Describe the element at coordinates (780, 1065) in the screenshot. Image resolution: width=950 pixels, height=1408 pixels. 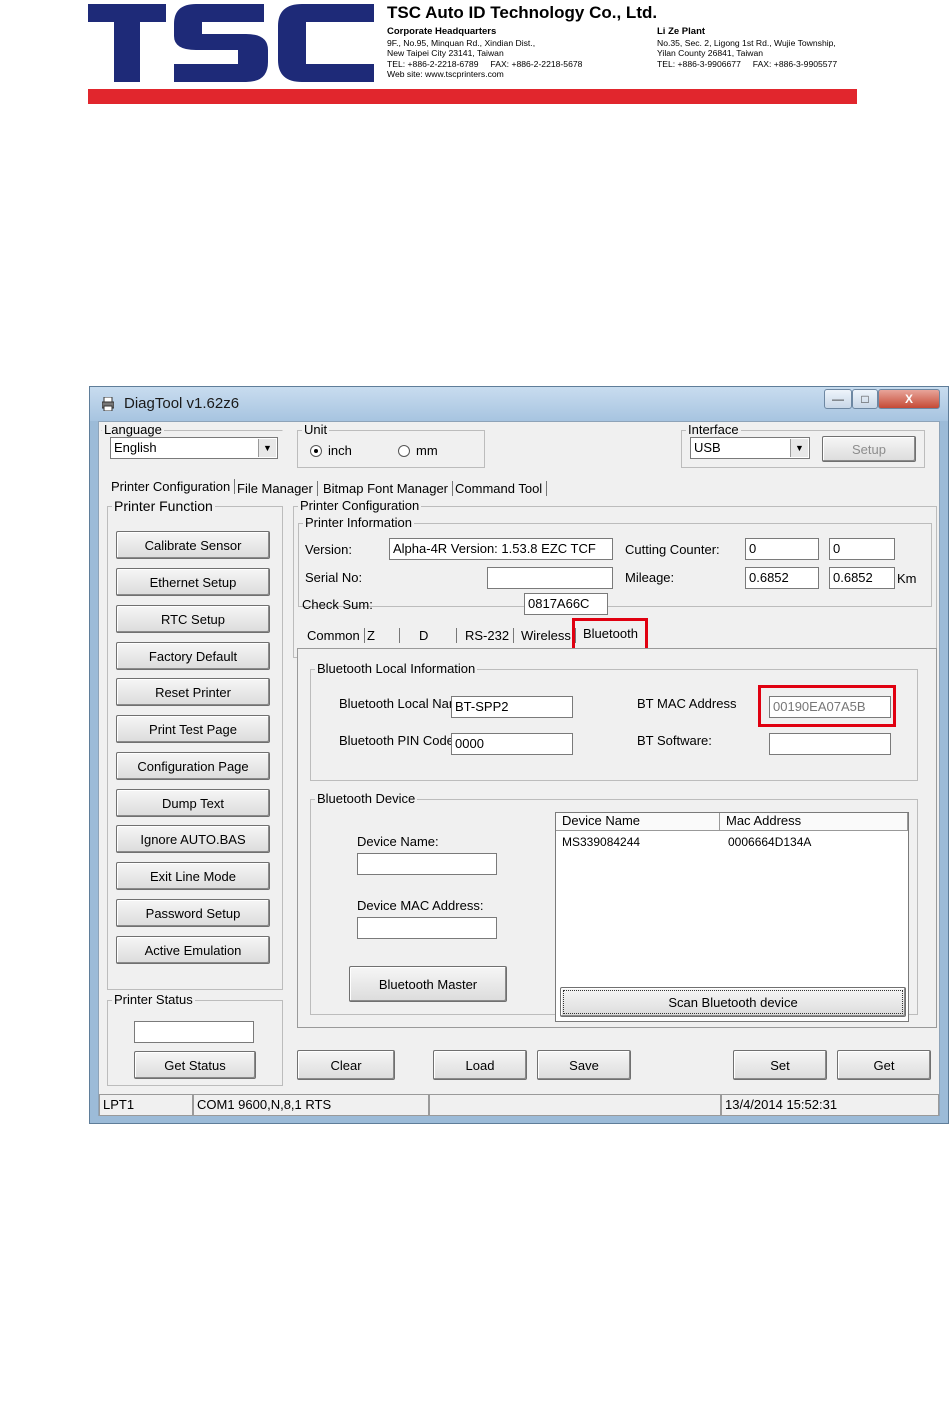
I see `set-button: Set` at that location.